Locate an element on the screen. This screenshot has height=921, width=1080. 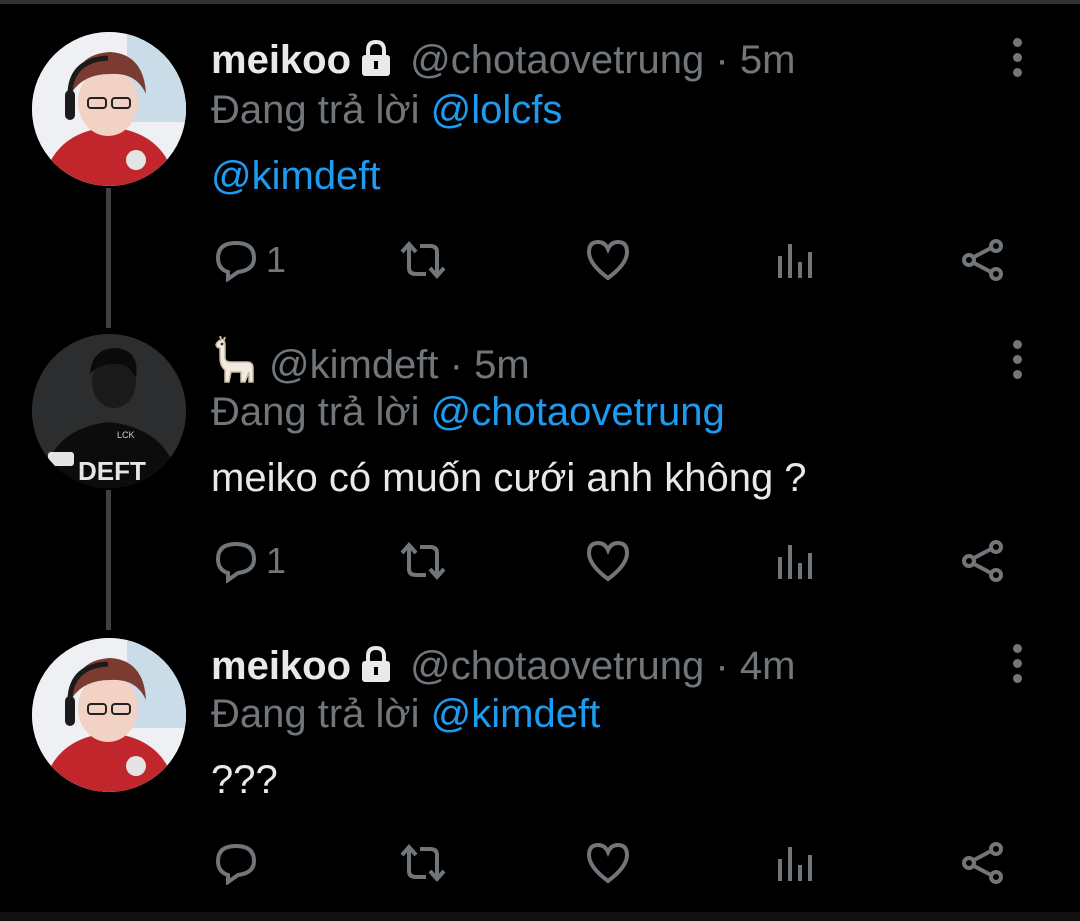
more-icon is located at coordinates (1017, 666).